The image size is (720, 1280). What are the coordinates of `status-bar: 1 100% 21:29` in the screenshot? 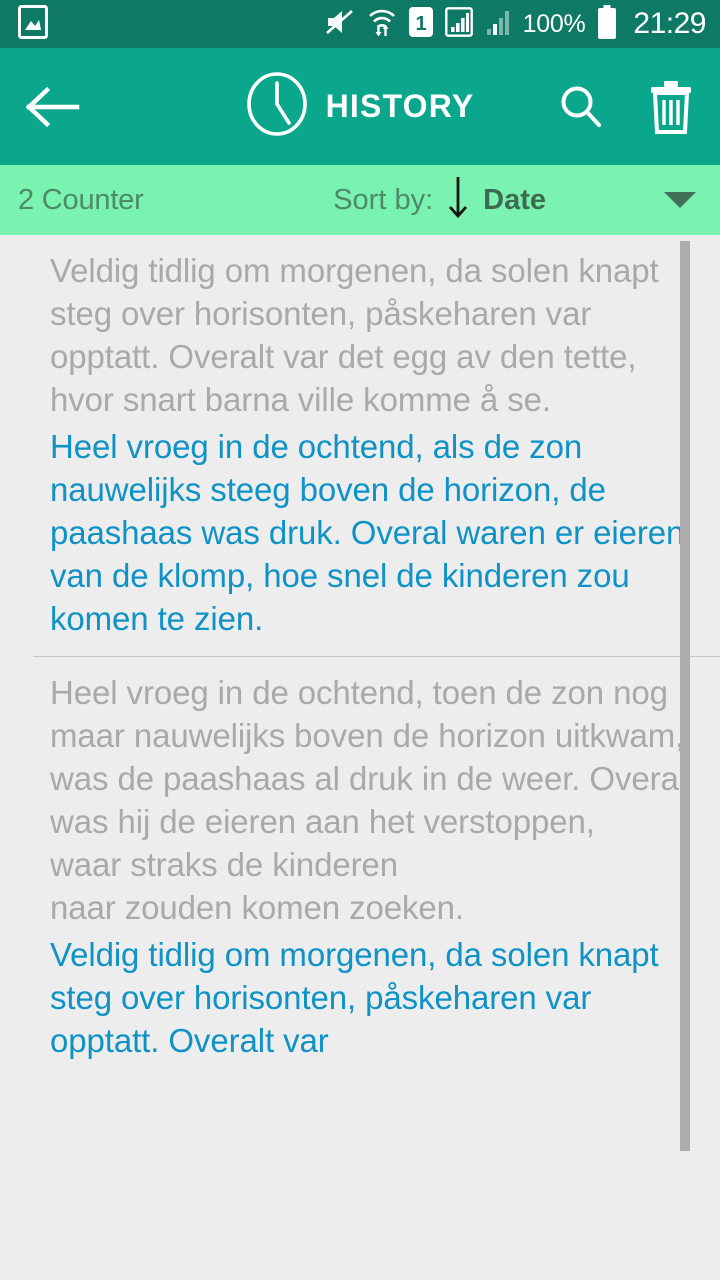 It's located at (360, 24).